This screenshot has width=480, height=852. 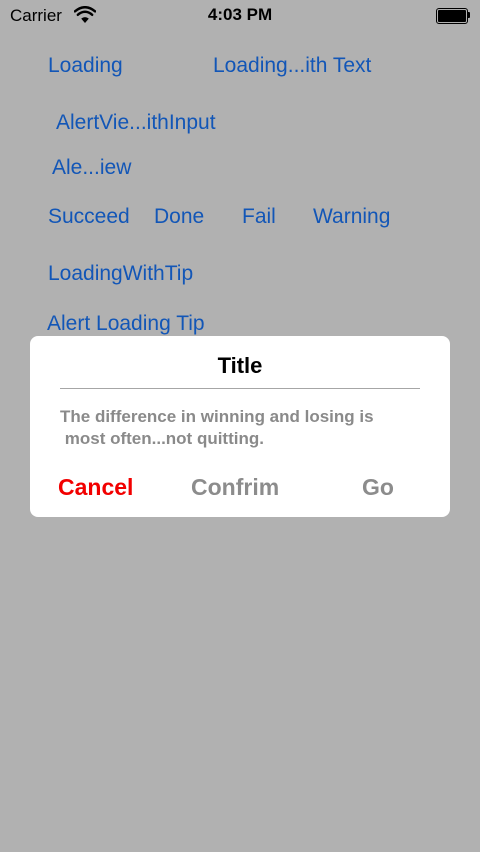 I want to click on alert-view-with-input-button: AlertVie...ithInput, so click(x=136, y=122).